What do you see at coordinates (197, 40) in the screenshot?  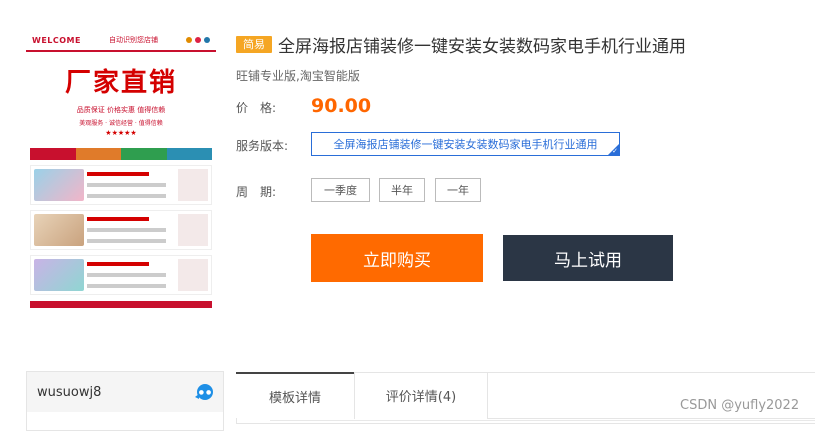 I see `thumbnail-dots` at bounding box center [197, 40].